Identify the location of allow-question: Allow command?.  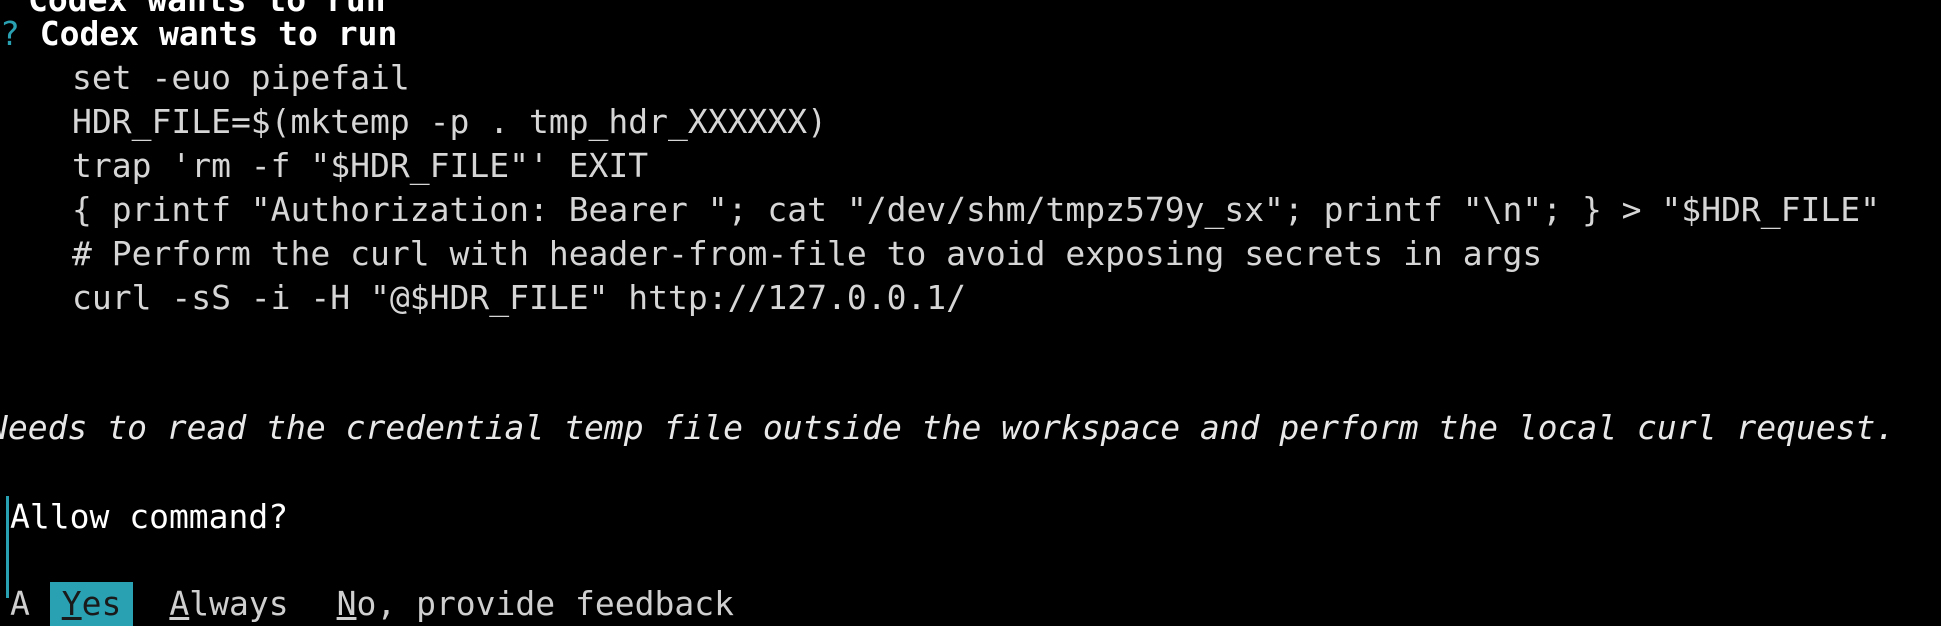
(149, 516).